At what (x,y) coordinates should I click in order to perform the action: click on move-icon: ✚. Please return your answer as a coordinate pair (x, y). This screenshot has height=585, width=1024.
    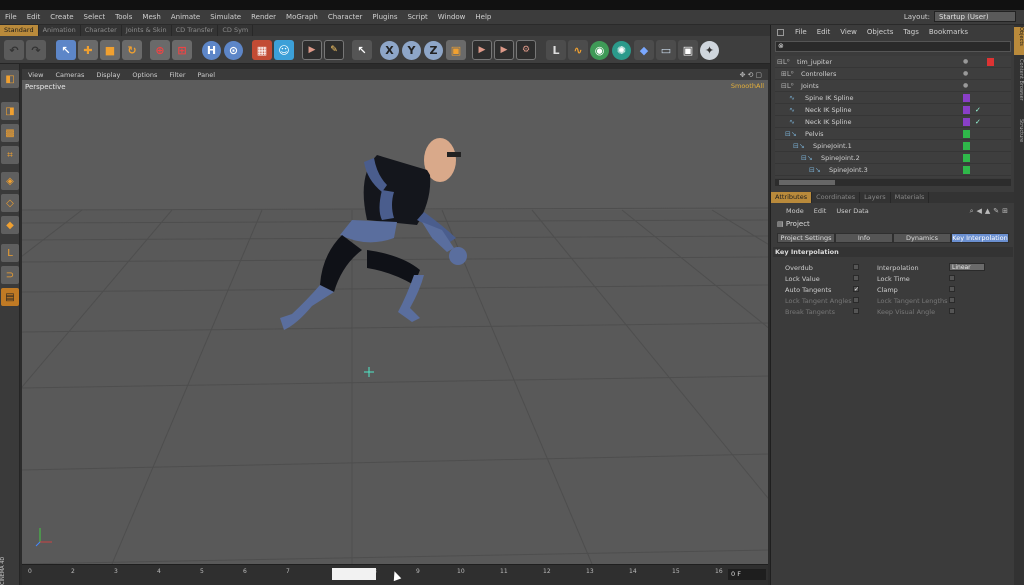
    Looking at the image, I should click on (88, 50).